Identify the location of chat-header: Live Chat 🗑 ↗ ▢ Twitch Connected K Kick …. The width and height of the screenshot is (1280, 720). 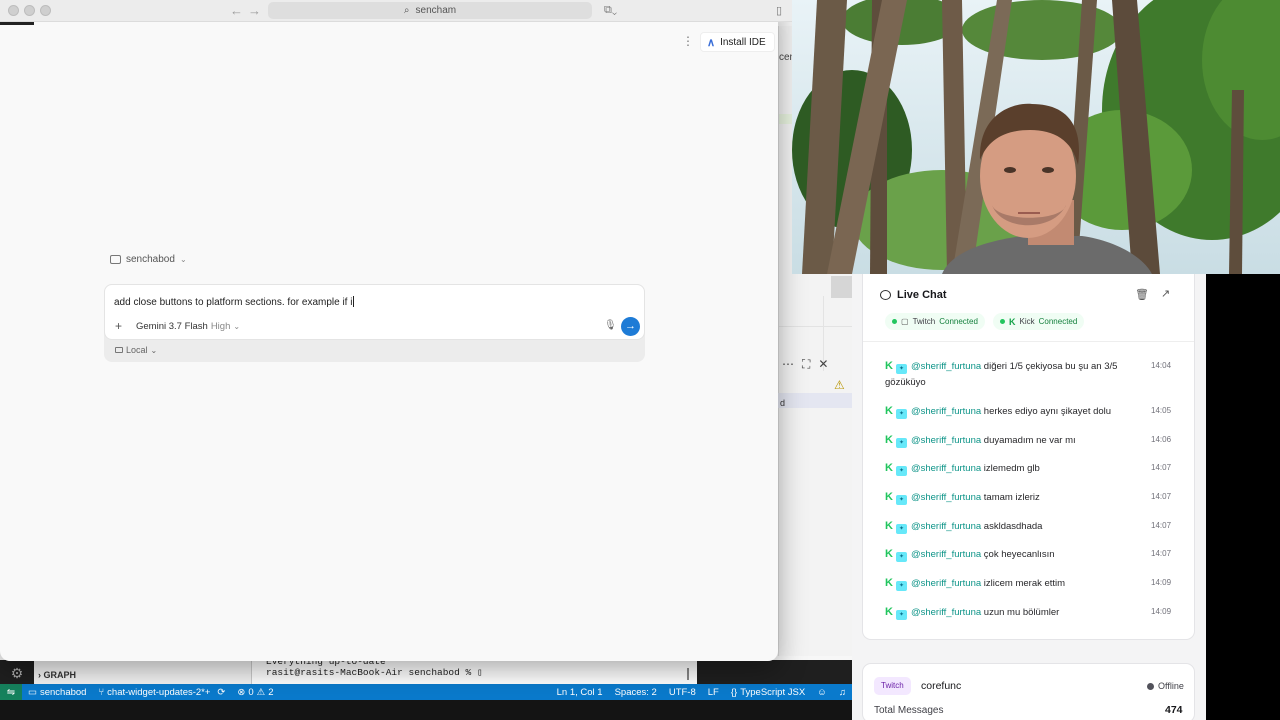
(1028, 308).